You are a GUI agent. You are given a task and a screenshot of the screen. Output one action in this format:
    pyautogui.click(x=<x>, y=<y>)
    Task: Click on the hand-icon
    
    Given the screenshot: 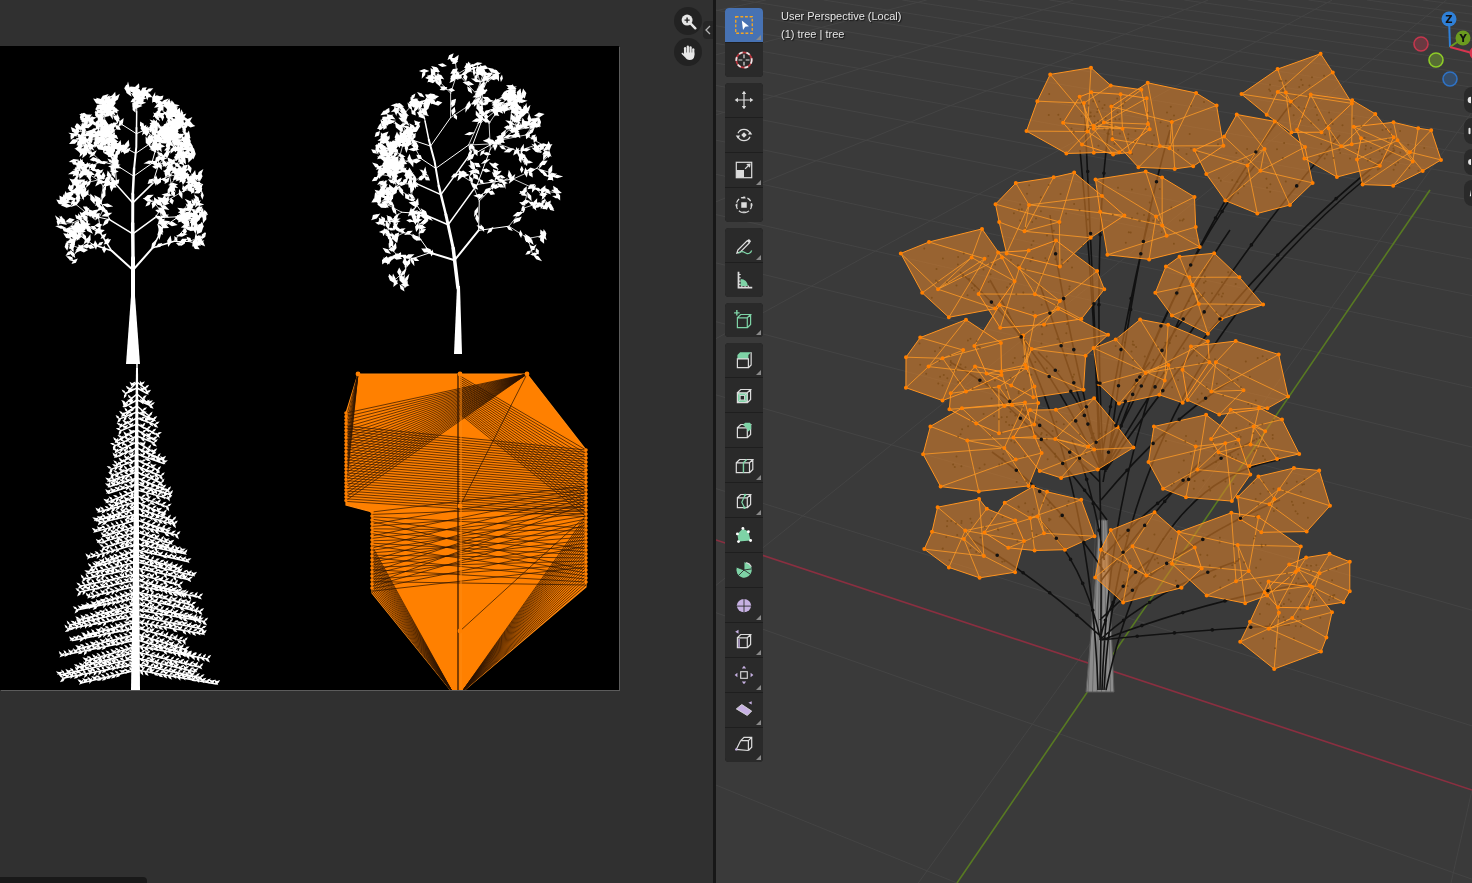 What is the action you would take?
    pyautogui.click(x=688, y=52)
    